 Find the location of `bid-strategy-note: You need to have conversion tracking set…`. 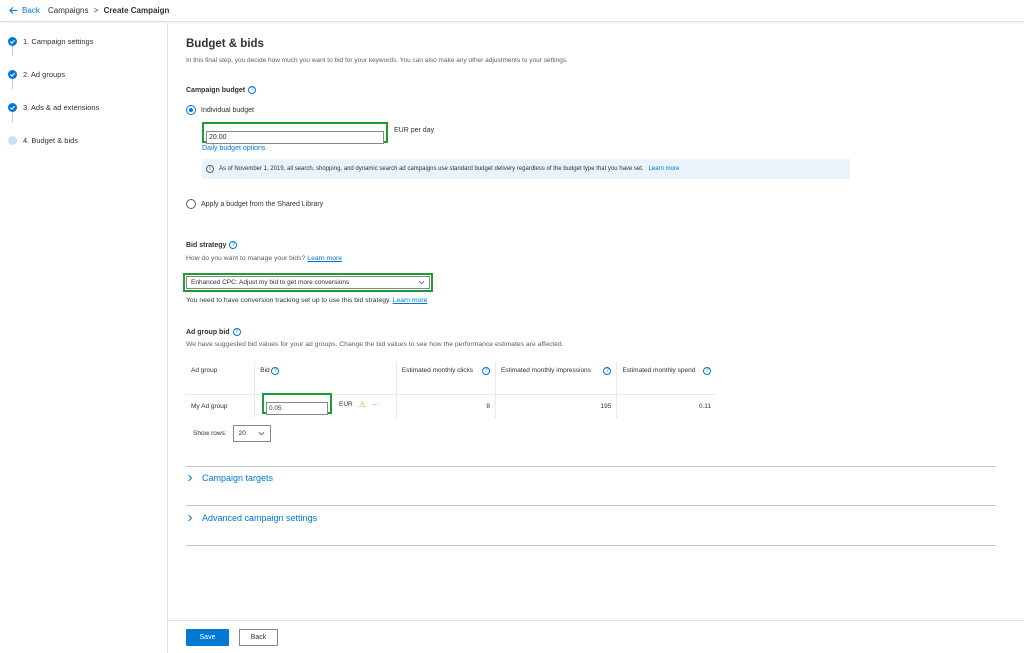

bid-strategy-note: You need to have conversion tracking set… is located at coordinates (306, 300).